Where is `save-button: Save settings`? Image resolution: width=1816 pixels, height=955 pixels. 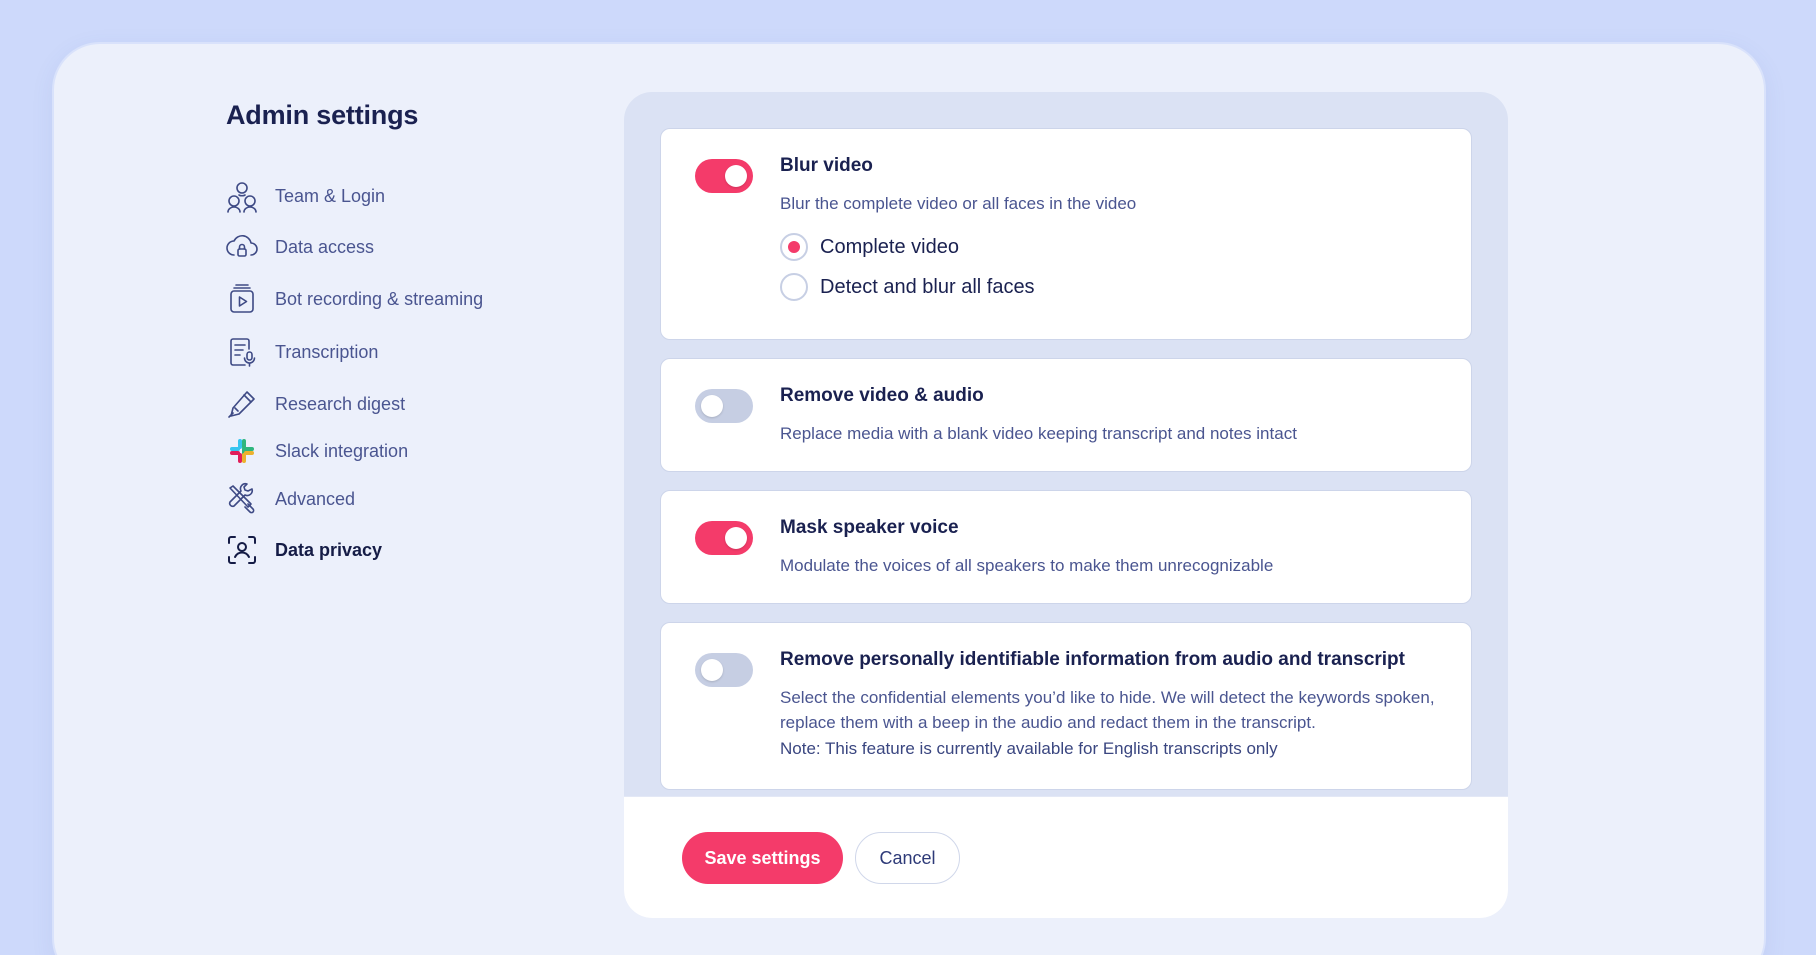 save-button: Save settings is located at coordinates (762, 858).